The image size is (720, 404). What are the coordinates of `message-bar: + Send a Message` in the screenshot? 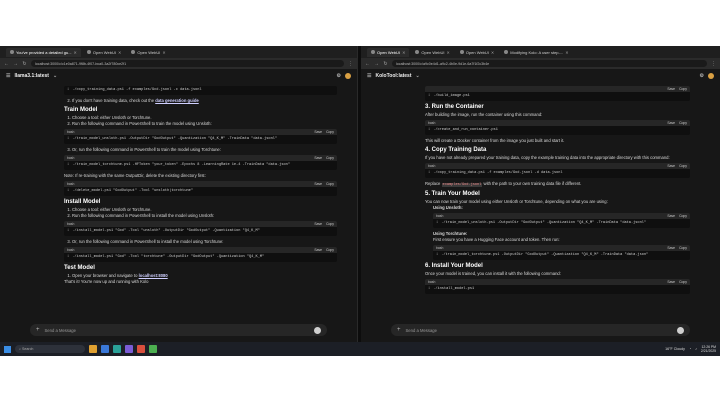 It's located at (178, 330).